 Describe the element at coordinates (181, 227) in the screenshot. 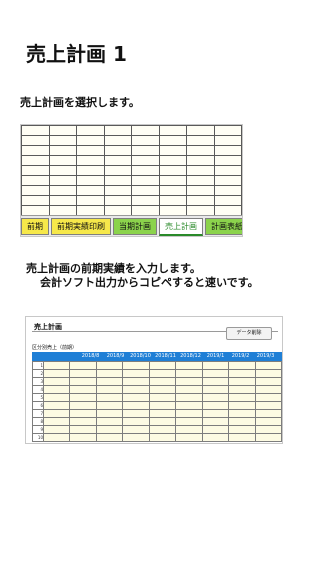

I see `sheet-tab-active: 売上計画` at that location.